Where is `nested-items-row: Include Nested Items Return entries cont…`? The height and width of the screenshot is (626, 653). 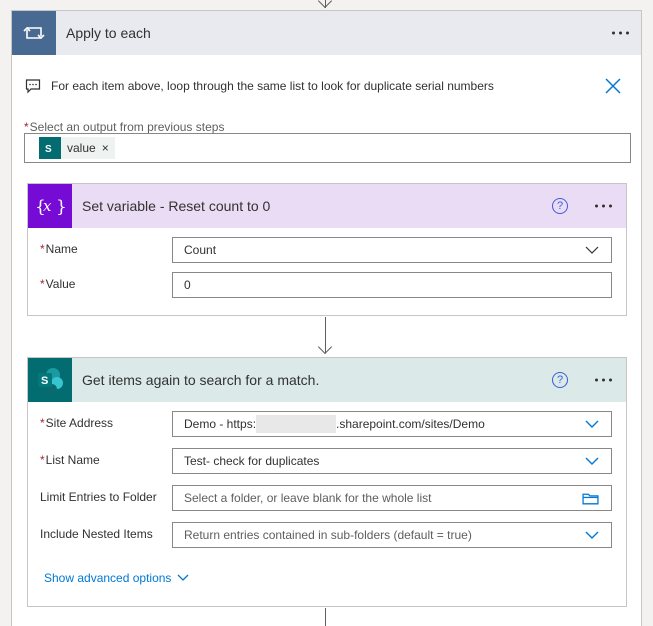
nested-items-row: Include Nested Items Return entries cont… is located at coordinates (327, 535).